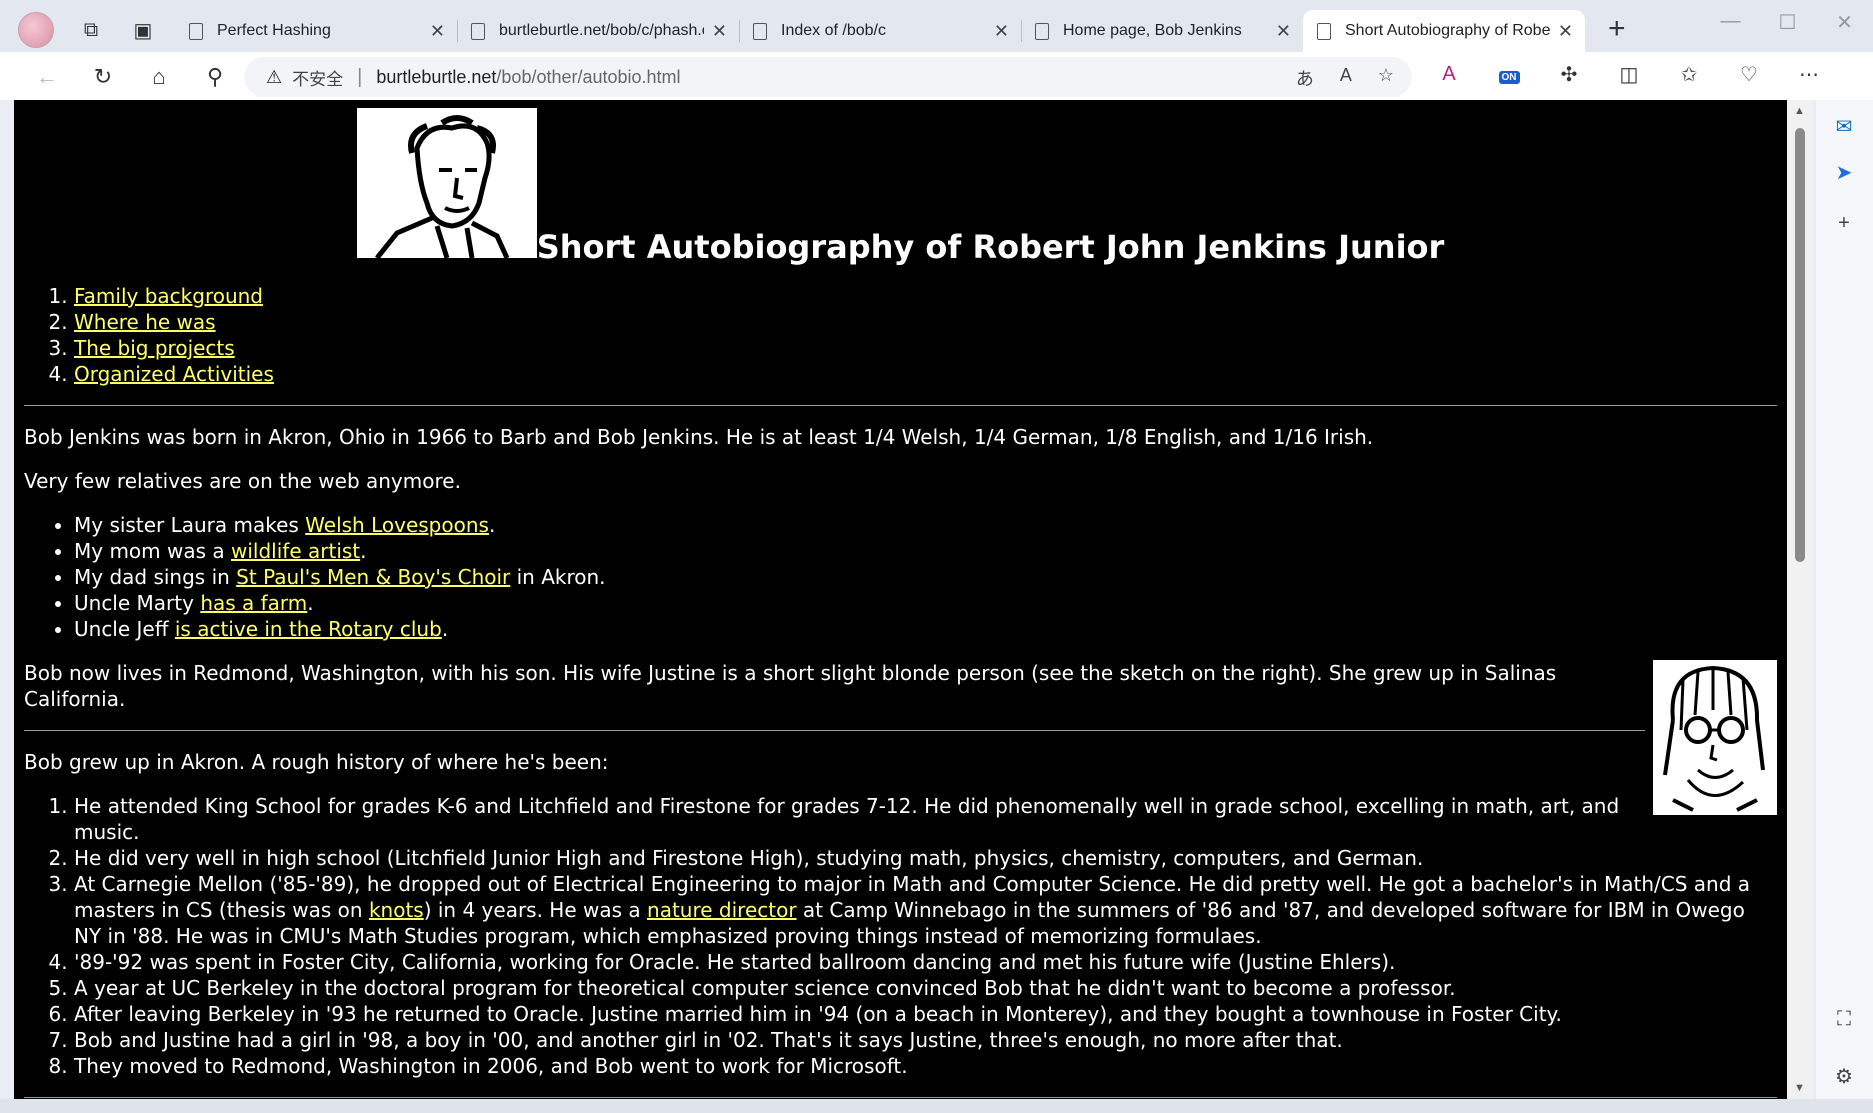  Describe the element at coordinates (1799, 111) in the screenshot. I see `scroll-up-arrow: ▲` at that location.